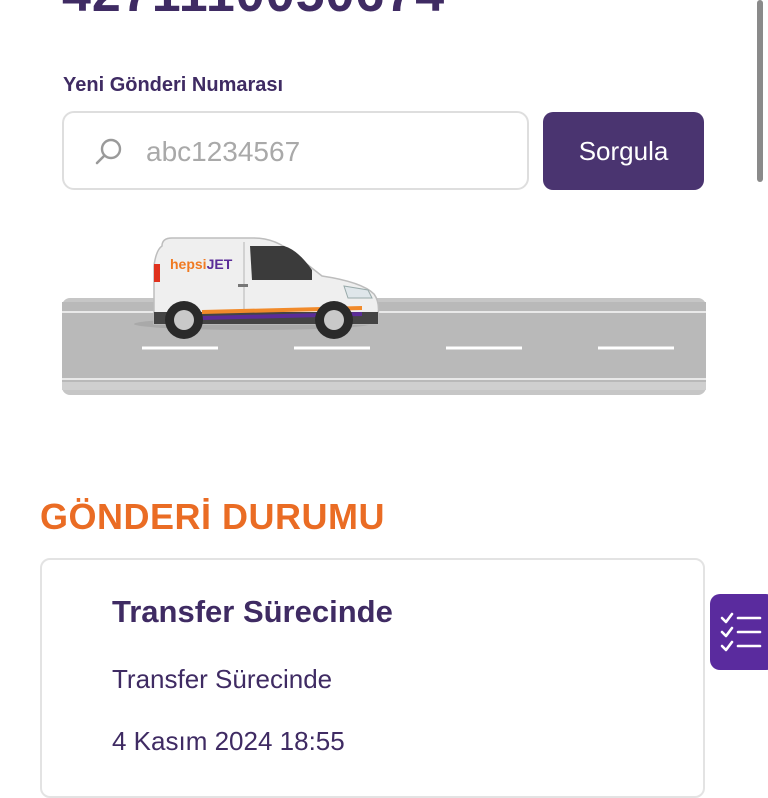  Describe the element at coordinates (257, 288) in the screenshot. I see `van: hepsiJET` at that location.